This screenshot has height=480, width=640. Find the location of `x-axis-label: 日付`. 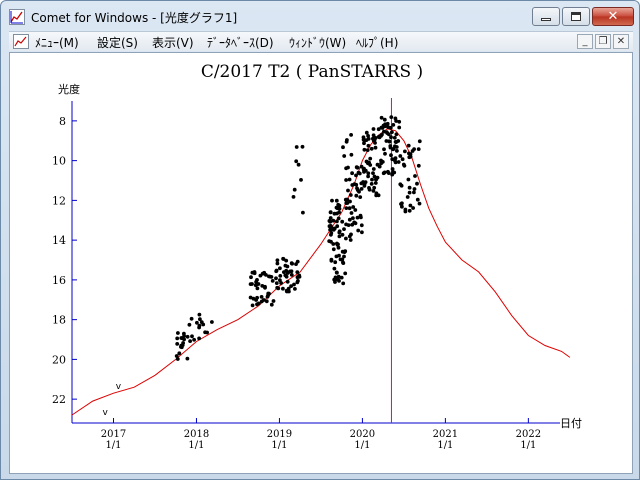

x-axis-label: 日付 is located at coordinates (571, 423).